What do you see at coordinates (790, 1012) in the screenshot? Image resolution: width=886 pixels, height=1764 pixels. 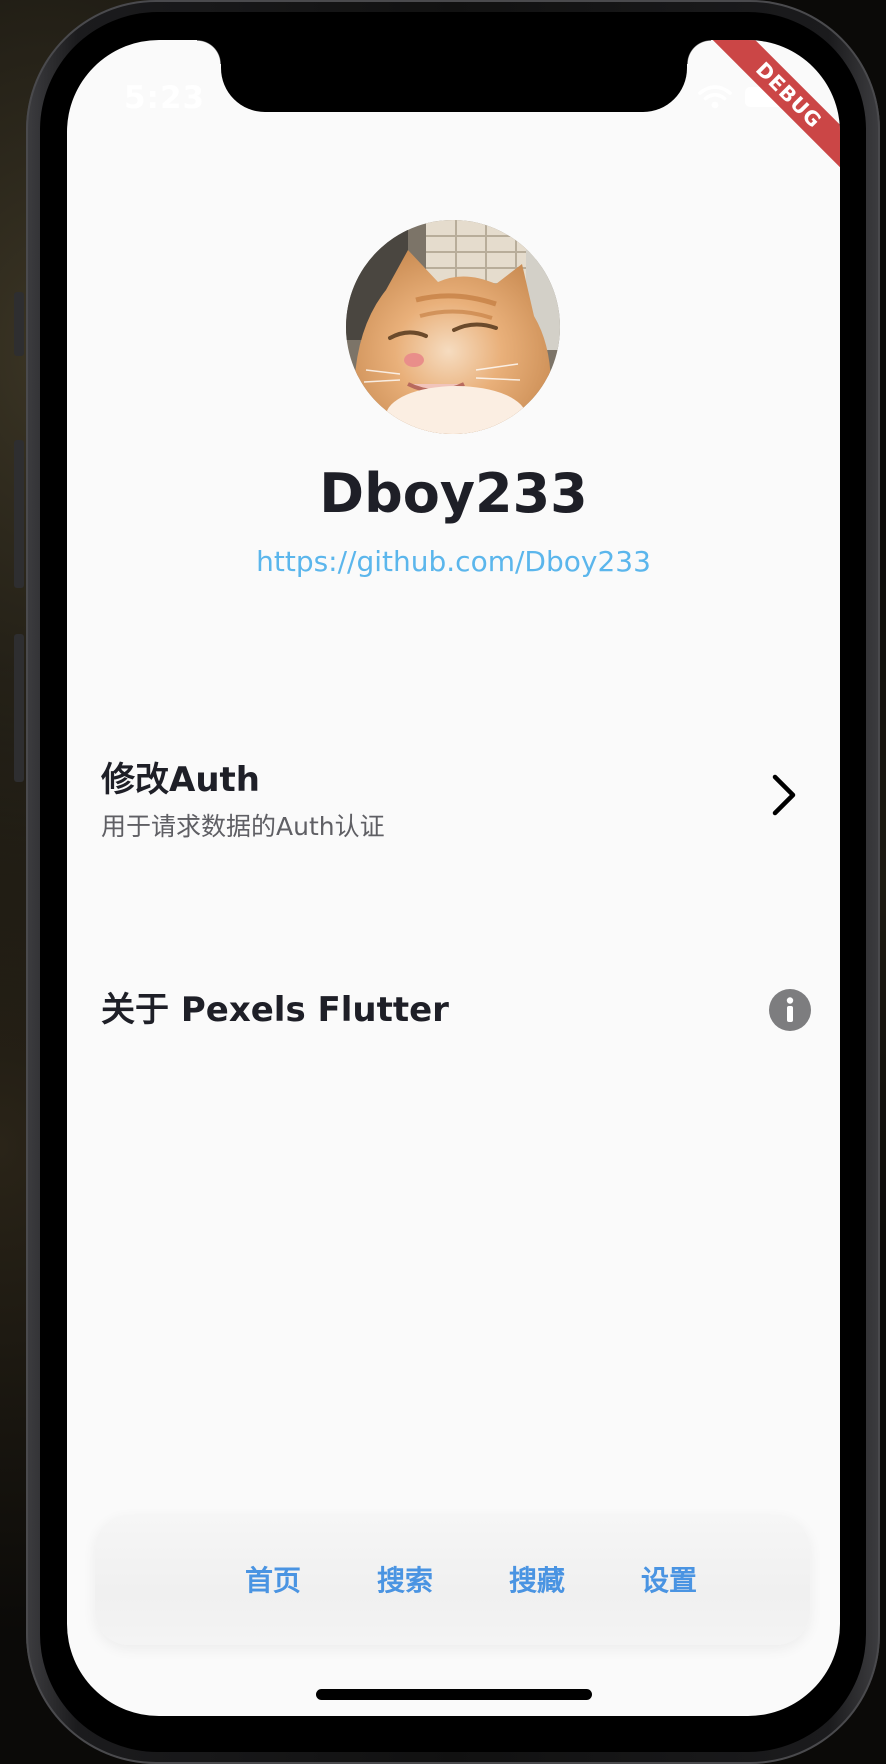 I see `info-icon` at bounding box center [790, 1012].